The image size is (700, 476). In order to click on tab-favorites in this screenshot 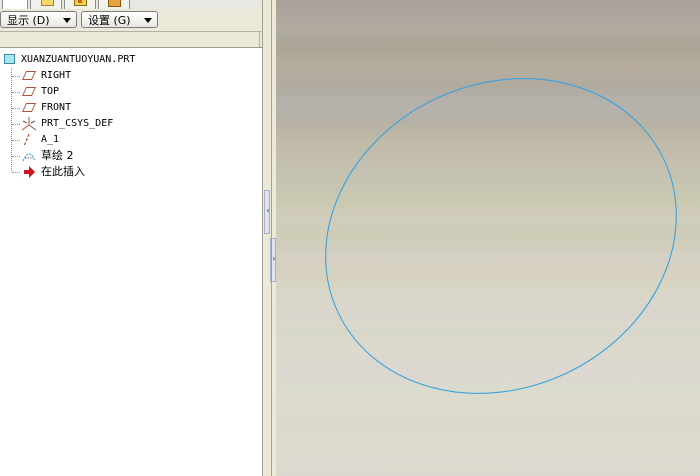, I will do `click(114, 4)`.